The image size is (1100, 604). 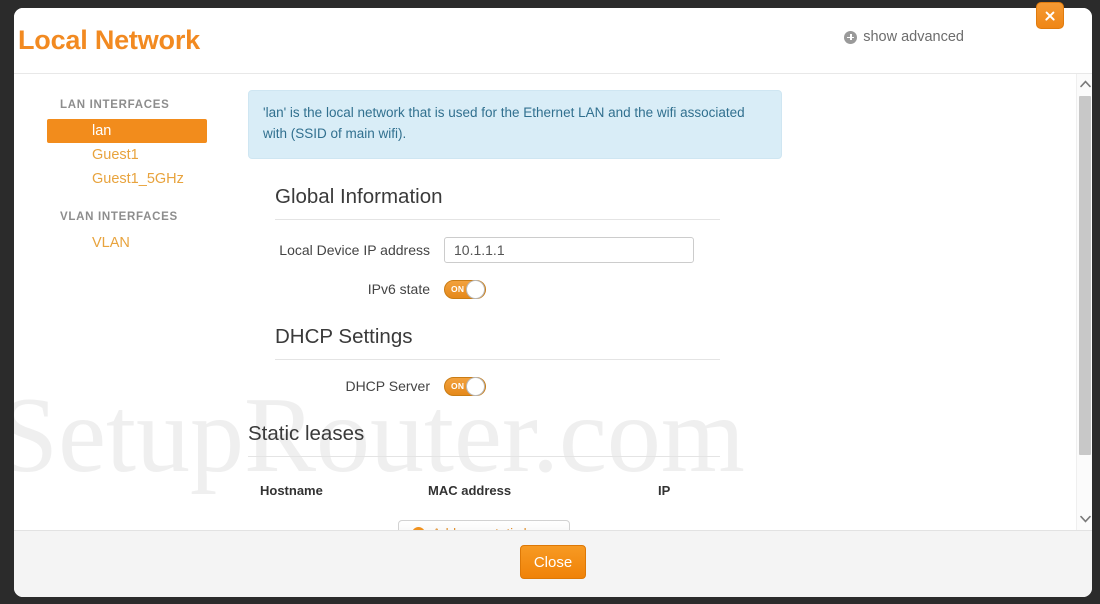 What do you see at coordinates (497, 342) in the screenshot?
I see `dhcp-settings-title: DHCP Settings` at bounding box center [497, 342].